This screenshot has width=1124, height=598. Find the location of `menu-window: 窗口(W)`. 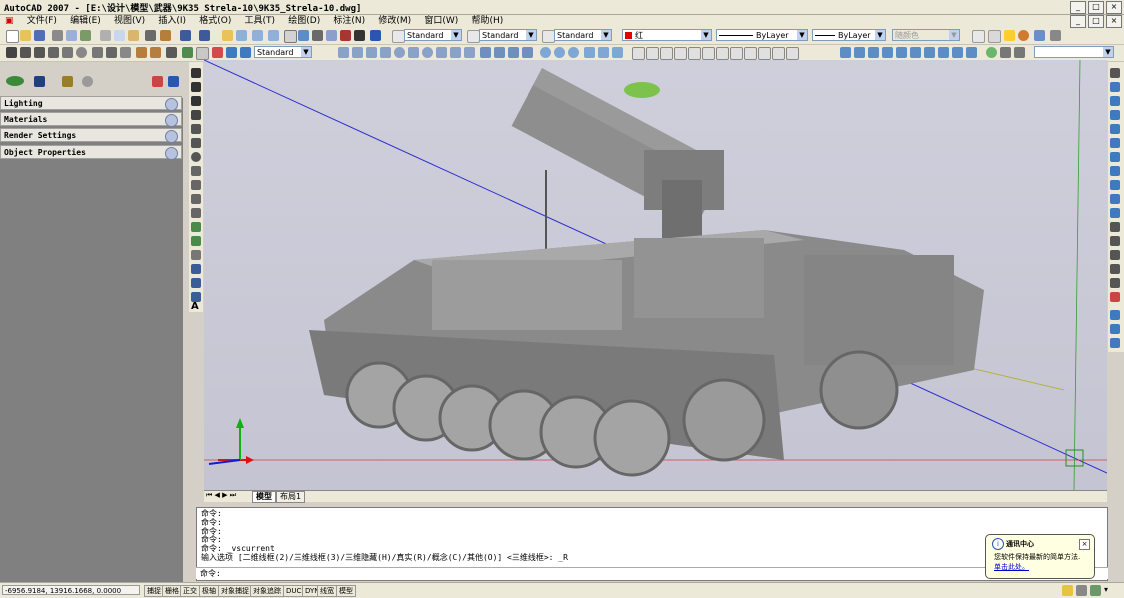

menu-window: 窗口(W) is located at coordinates (441, 21).